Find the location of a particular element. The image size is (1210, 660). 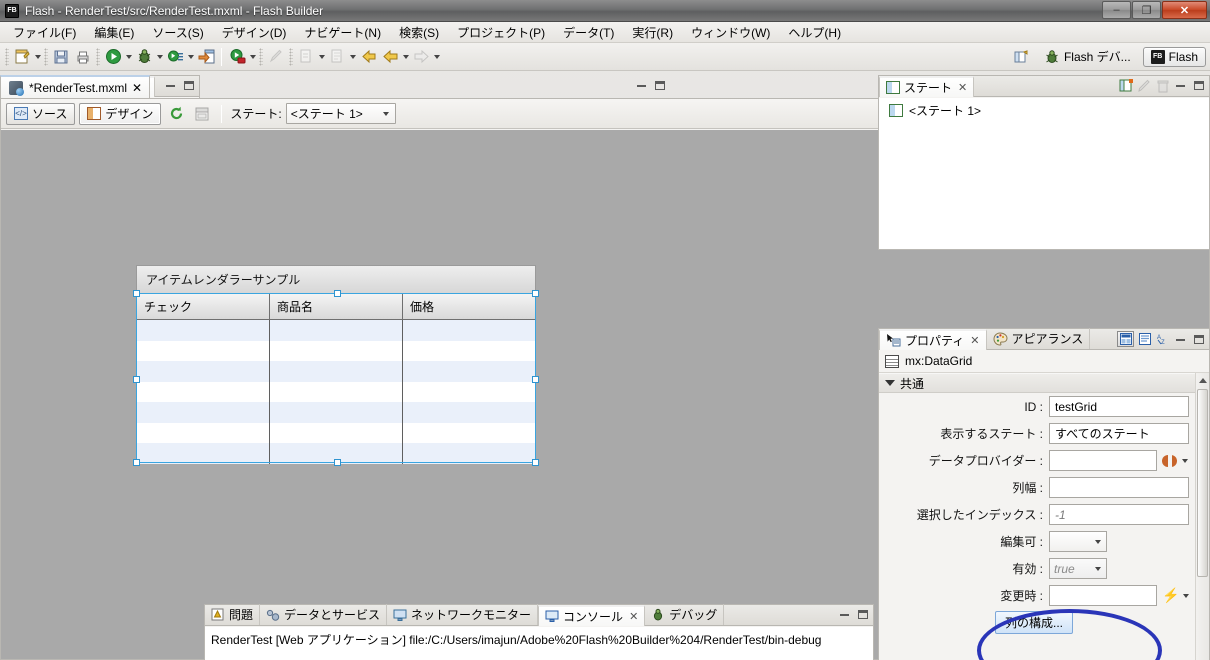

resize-handle-bl is located at coordinates (136, 462).